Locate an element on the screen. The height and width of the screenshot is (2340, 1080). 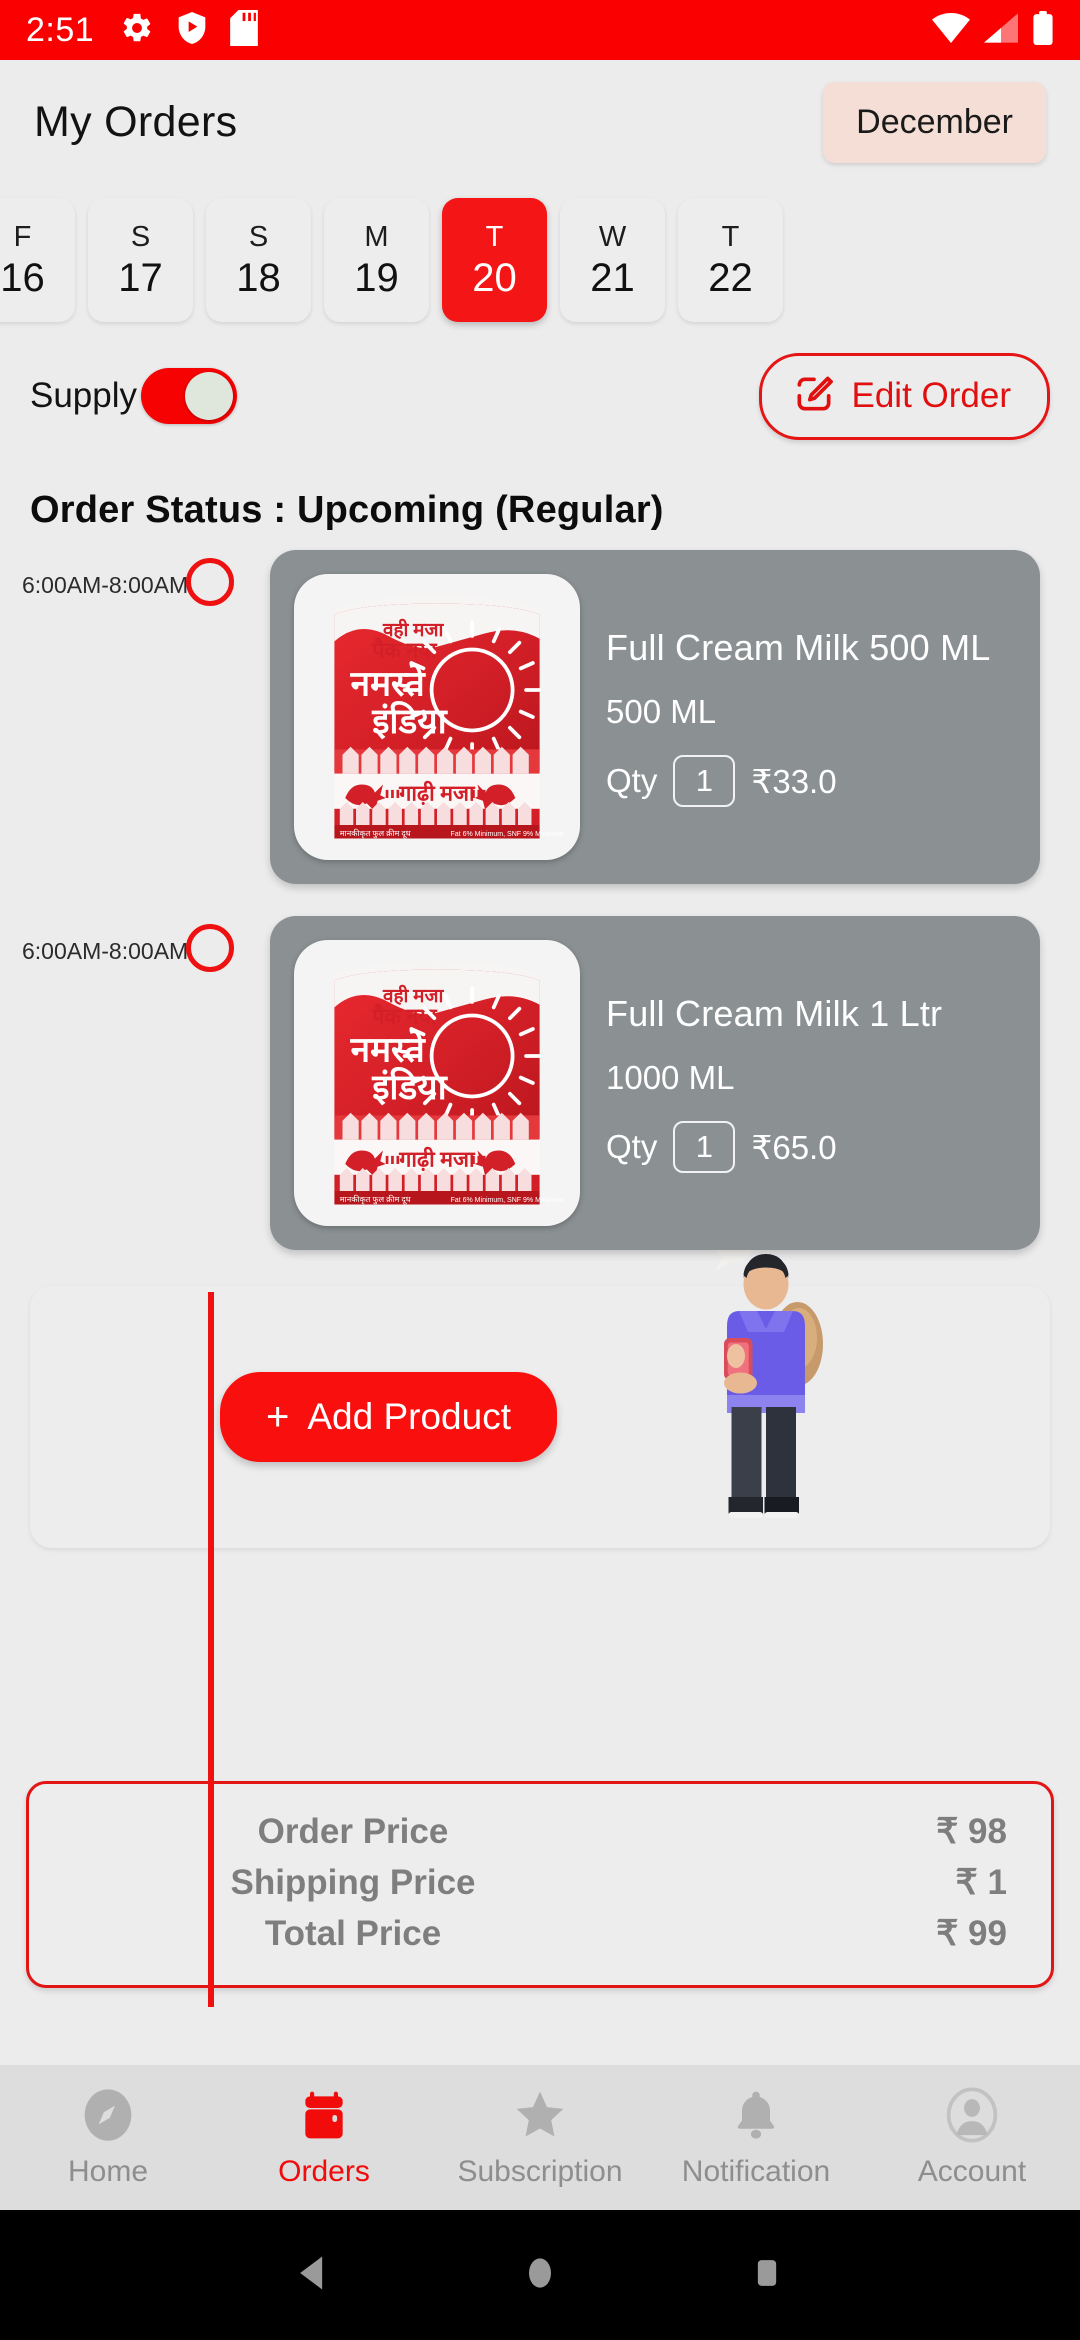
supply-toggle is located at coordinates (189, 396).